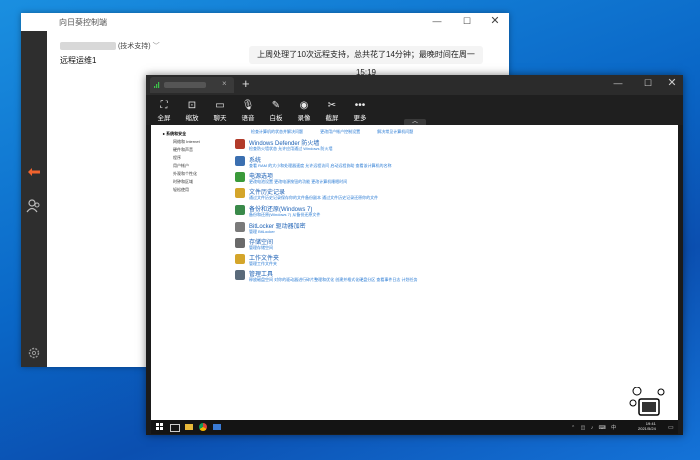 This screenshot has height=460, width=700. I want to click on remote-session-header: (技术支持) ﹀ 远程运维1, so click(110, 53).